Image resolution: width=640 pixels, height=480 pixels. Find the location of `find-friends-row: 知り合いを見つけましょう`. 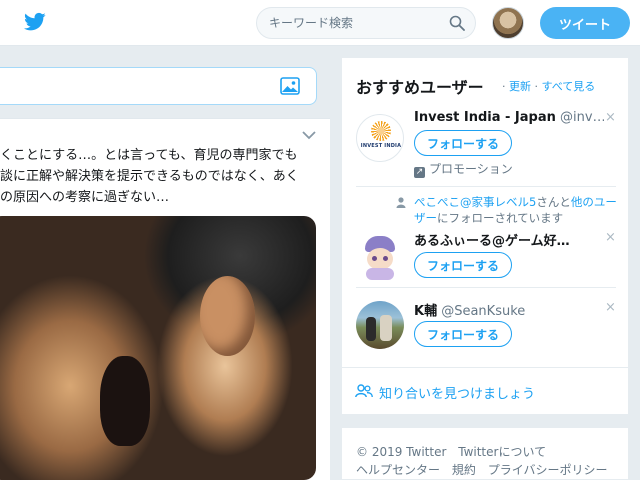

find-friends-row: 知り合いを見つけましょう is located at coordinates (485, 390).